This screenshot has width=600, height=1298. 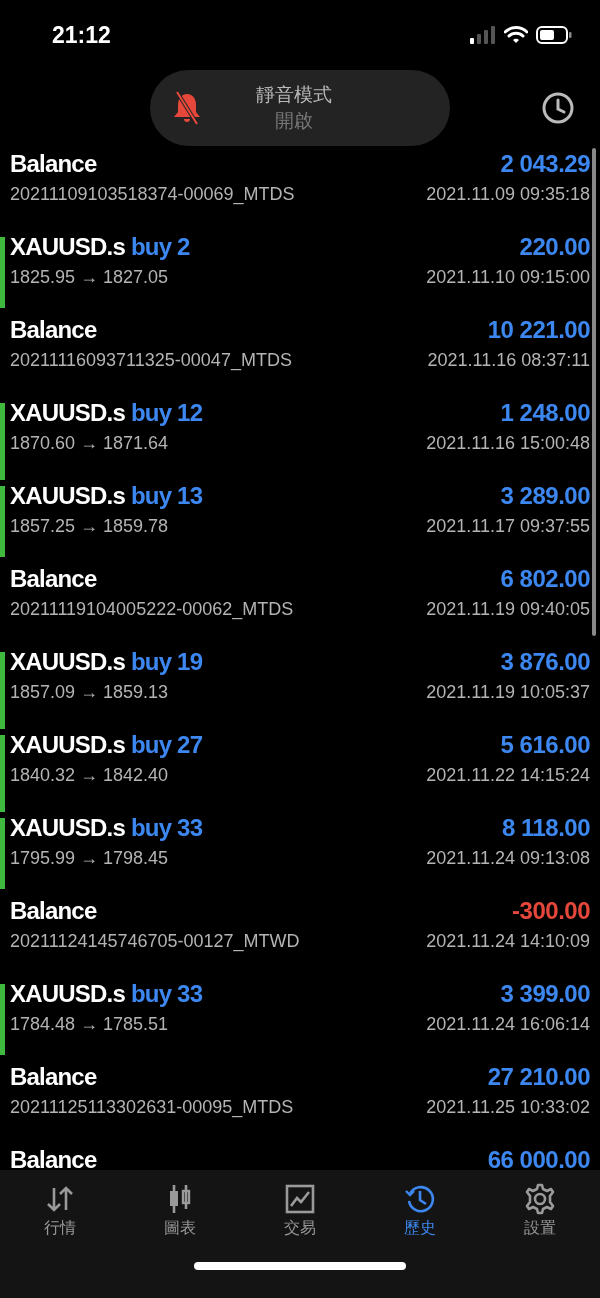 I want to click on timestamp: 2021.11.17 09:37:55, so click(x=508, y=526).